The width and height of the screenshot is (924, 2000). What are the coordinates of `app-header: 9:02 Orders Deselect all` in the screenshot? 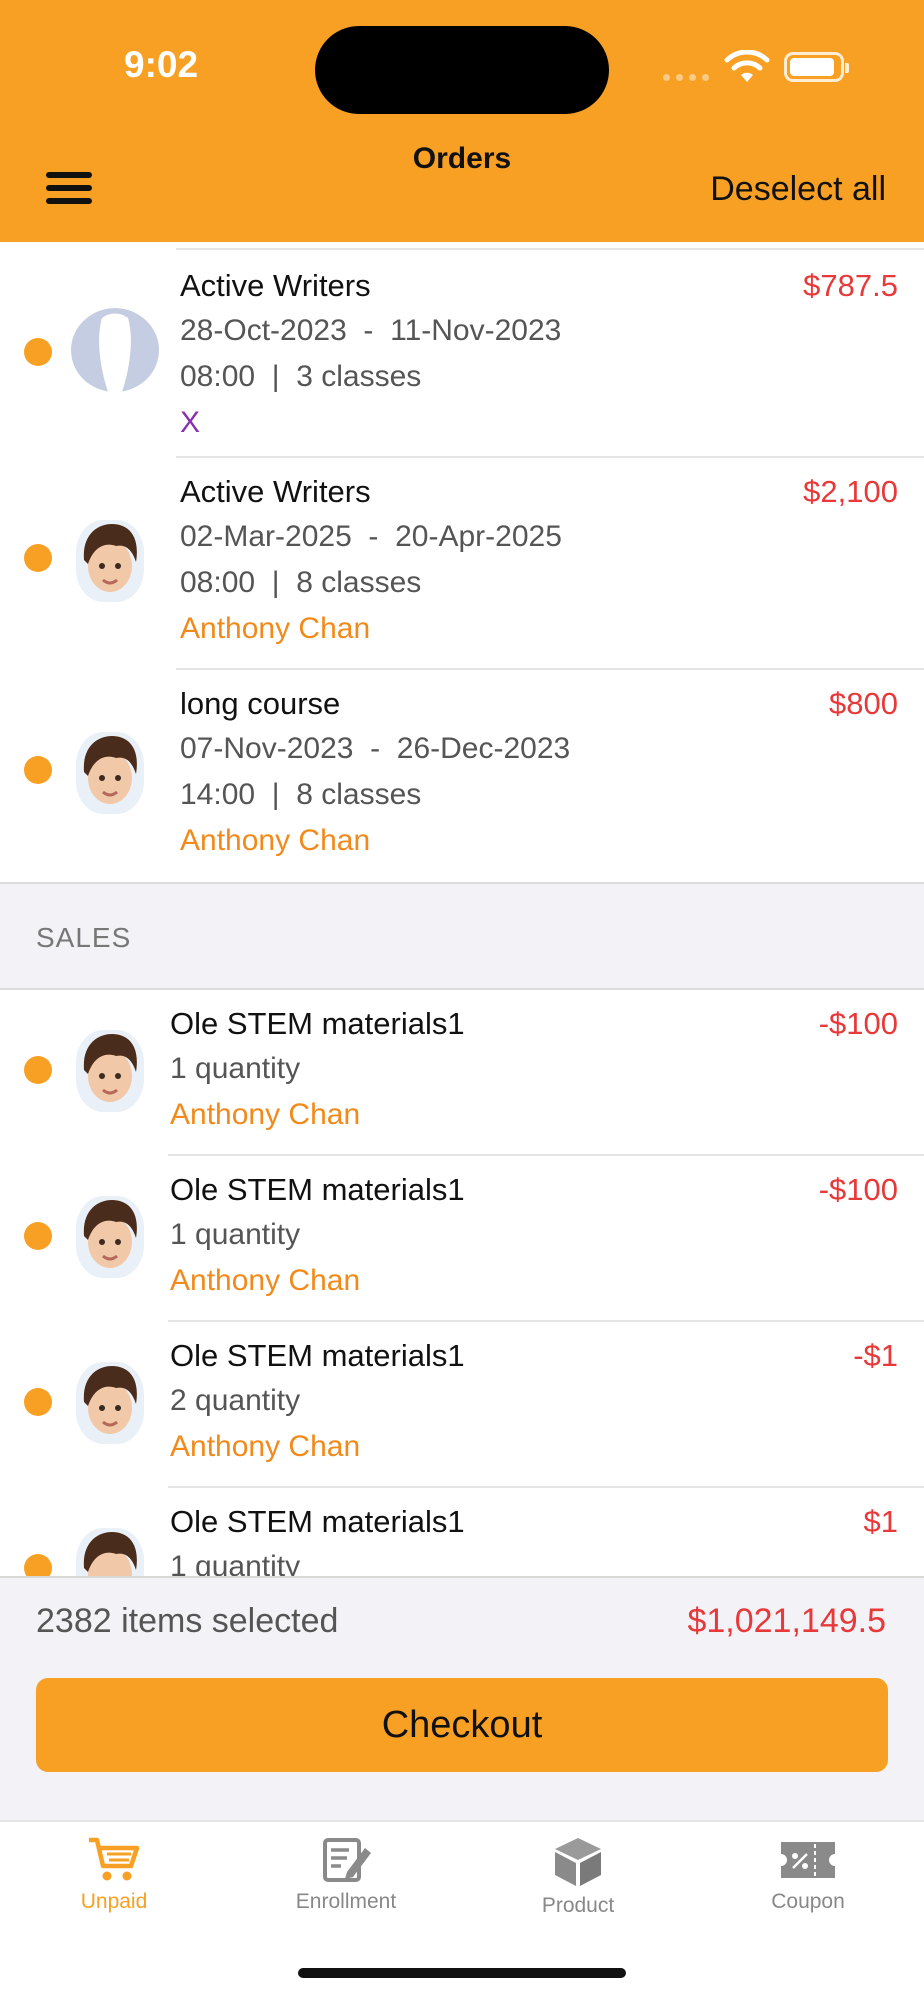 It's located at (462, 121).